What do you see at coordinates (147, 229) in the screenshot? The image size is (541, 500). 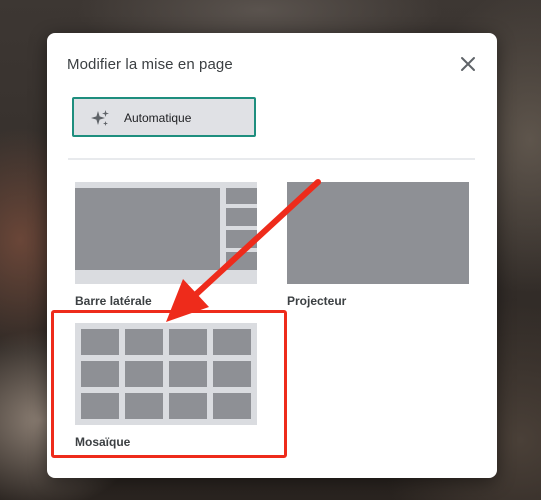 I see `main-tile` at bounding box center [147, 229].